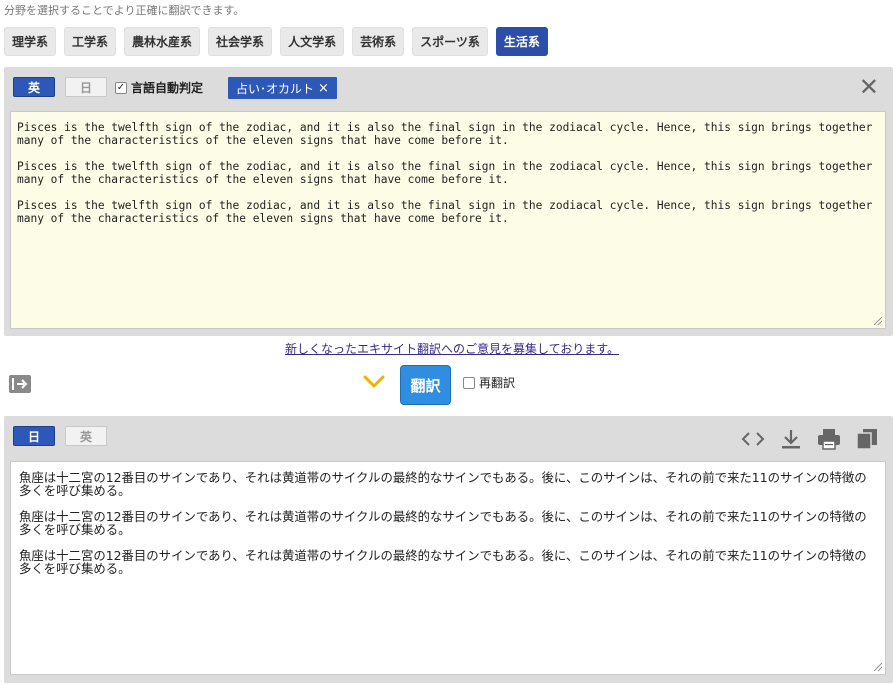 Image resolution: width=895 pixels, height=687 pixels. I want to click on retranslate-label: 再翻訳, so click(497, 383).